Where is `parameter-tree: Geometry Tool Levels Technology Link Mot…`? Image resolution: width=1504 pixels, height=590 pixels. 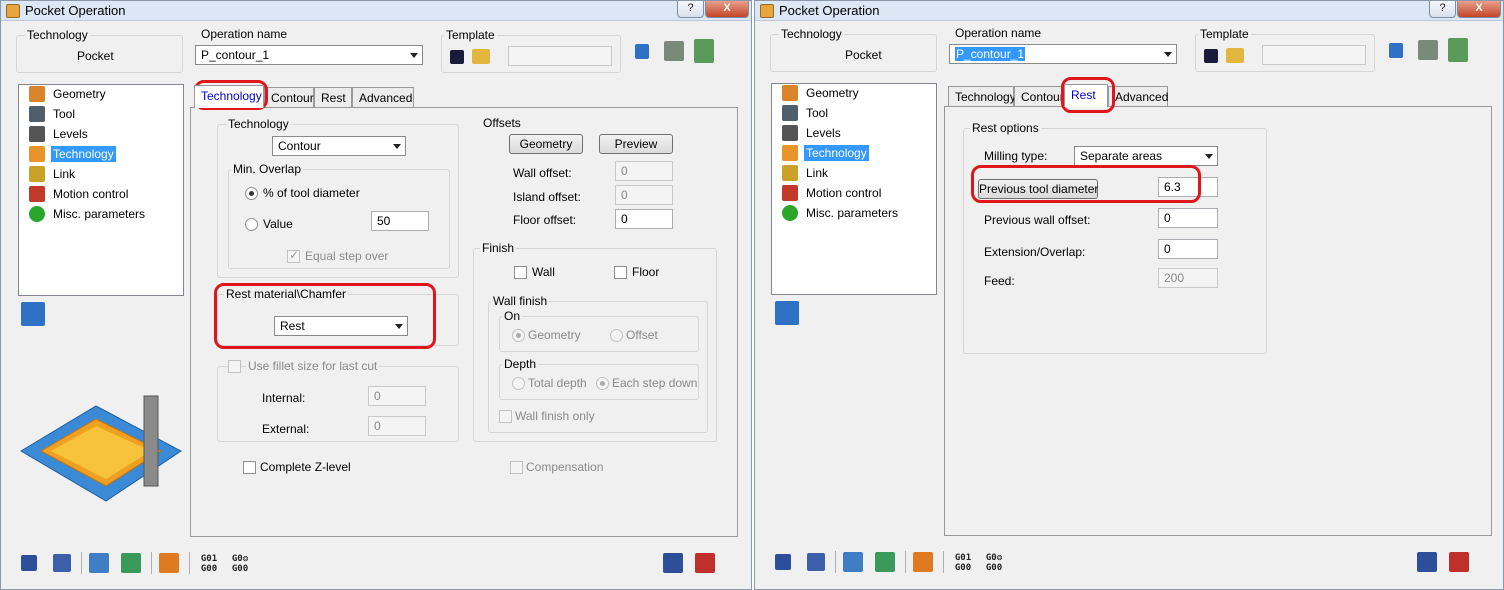
parameter-tree: Geometry Tool Levels Technology Link Mot… is located at coordinates (101, 190).